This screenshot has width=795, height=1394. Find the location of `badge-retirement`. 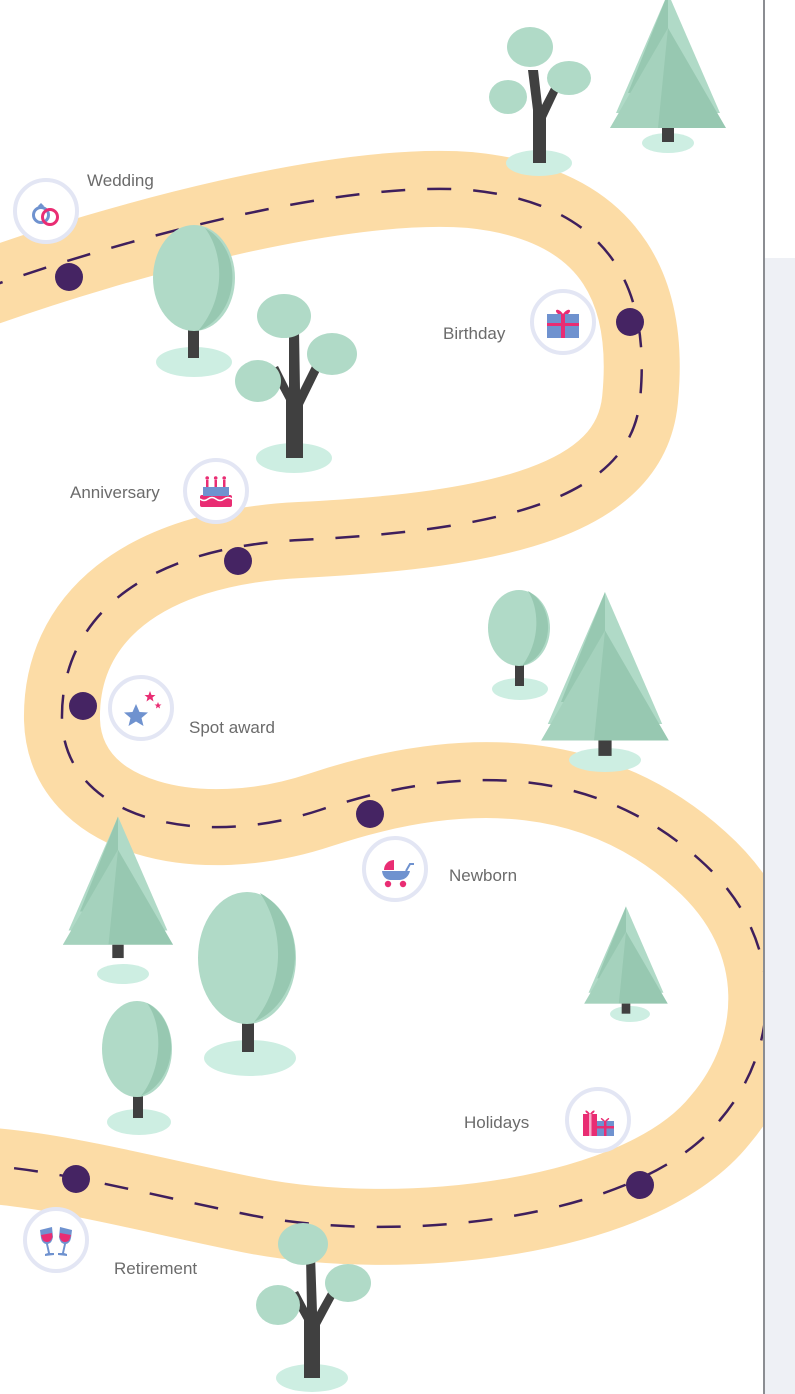

badge-retirement is located at coordinates (56, 1240).